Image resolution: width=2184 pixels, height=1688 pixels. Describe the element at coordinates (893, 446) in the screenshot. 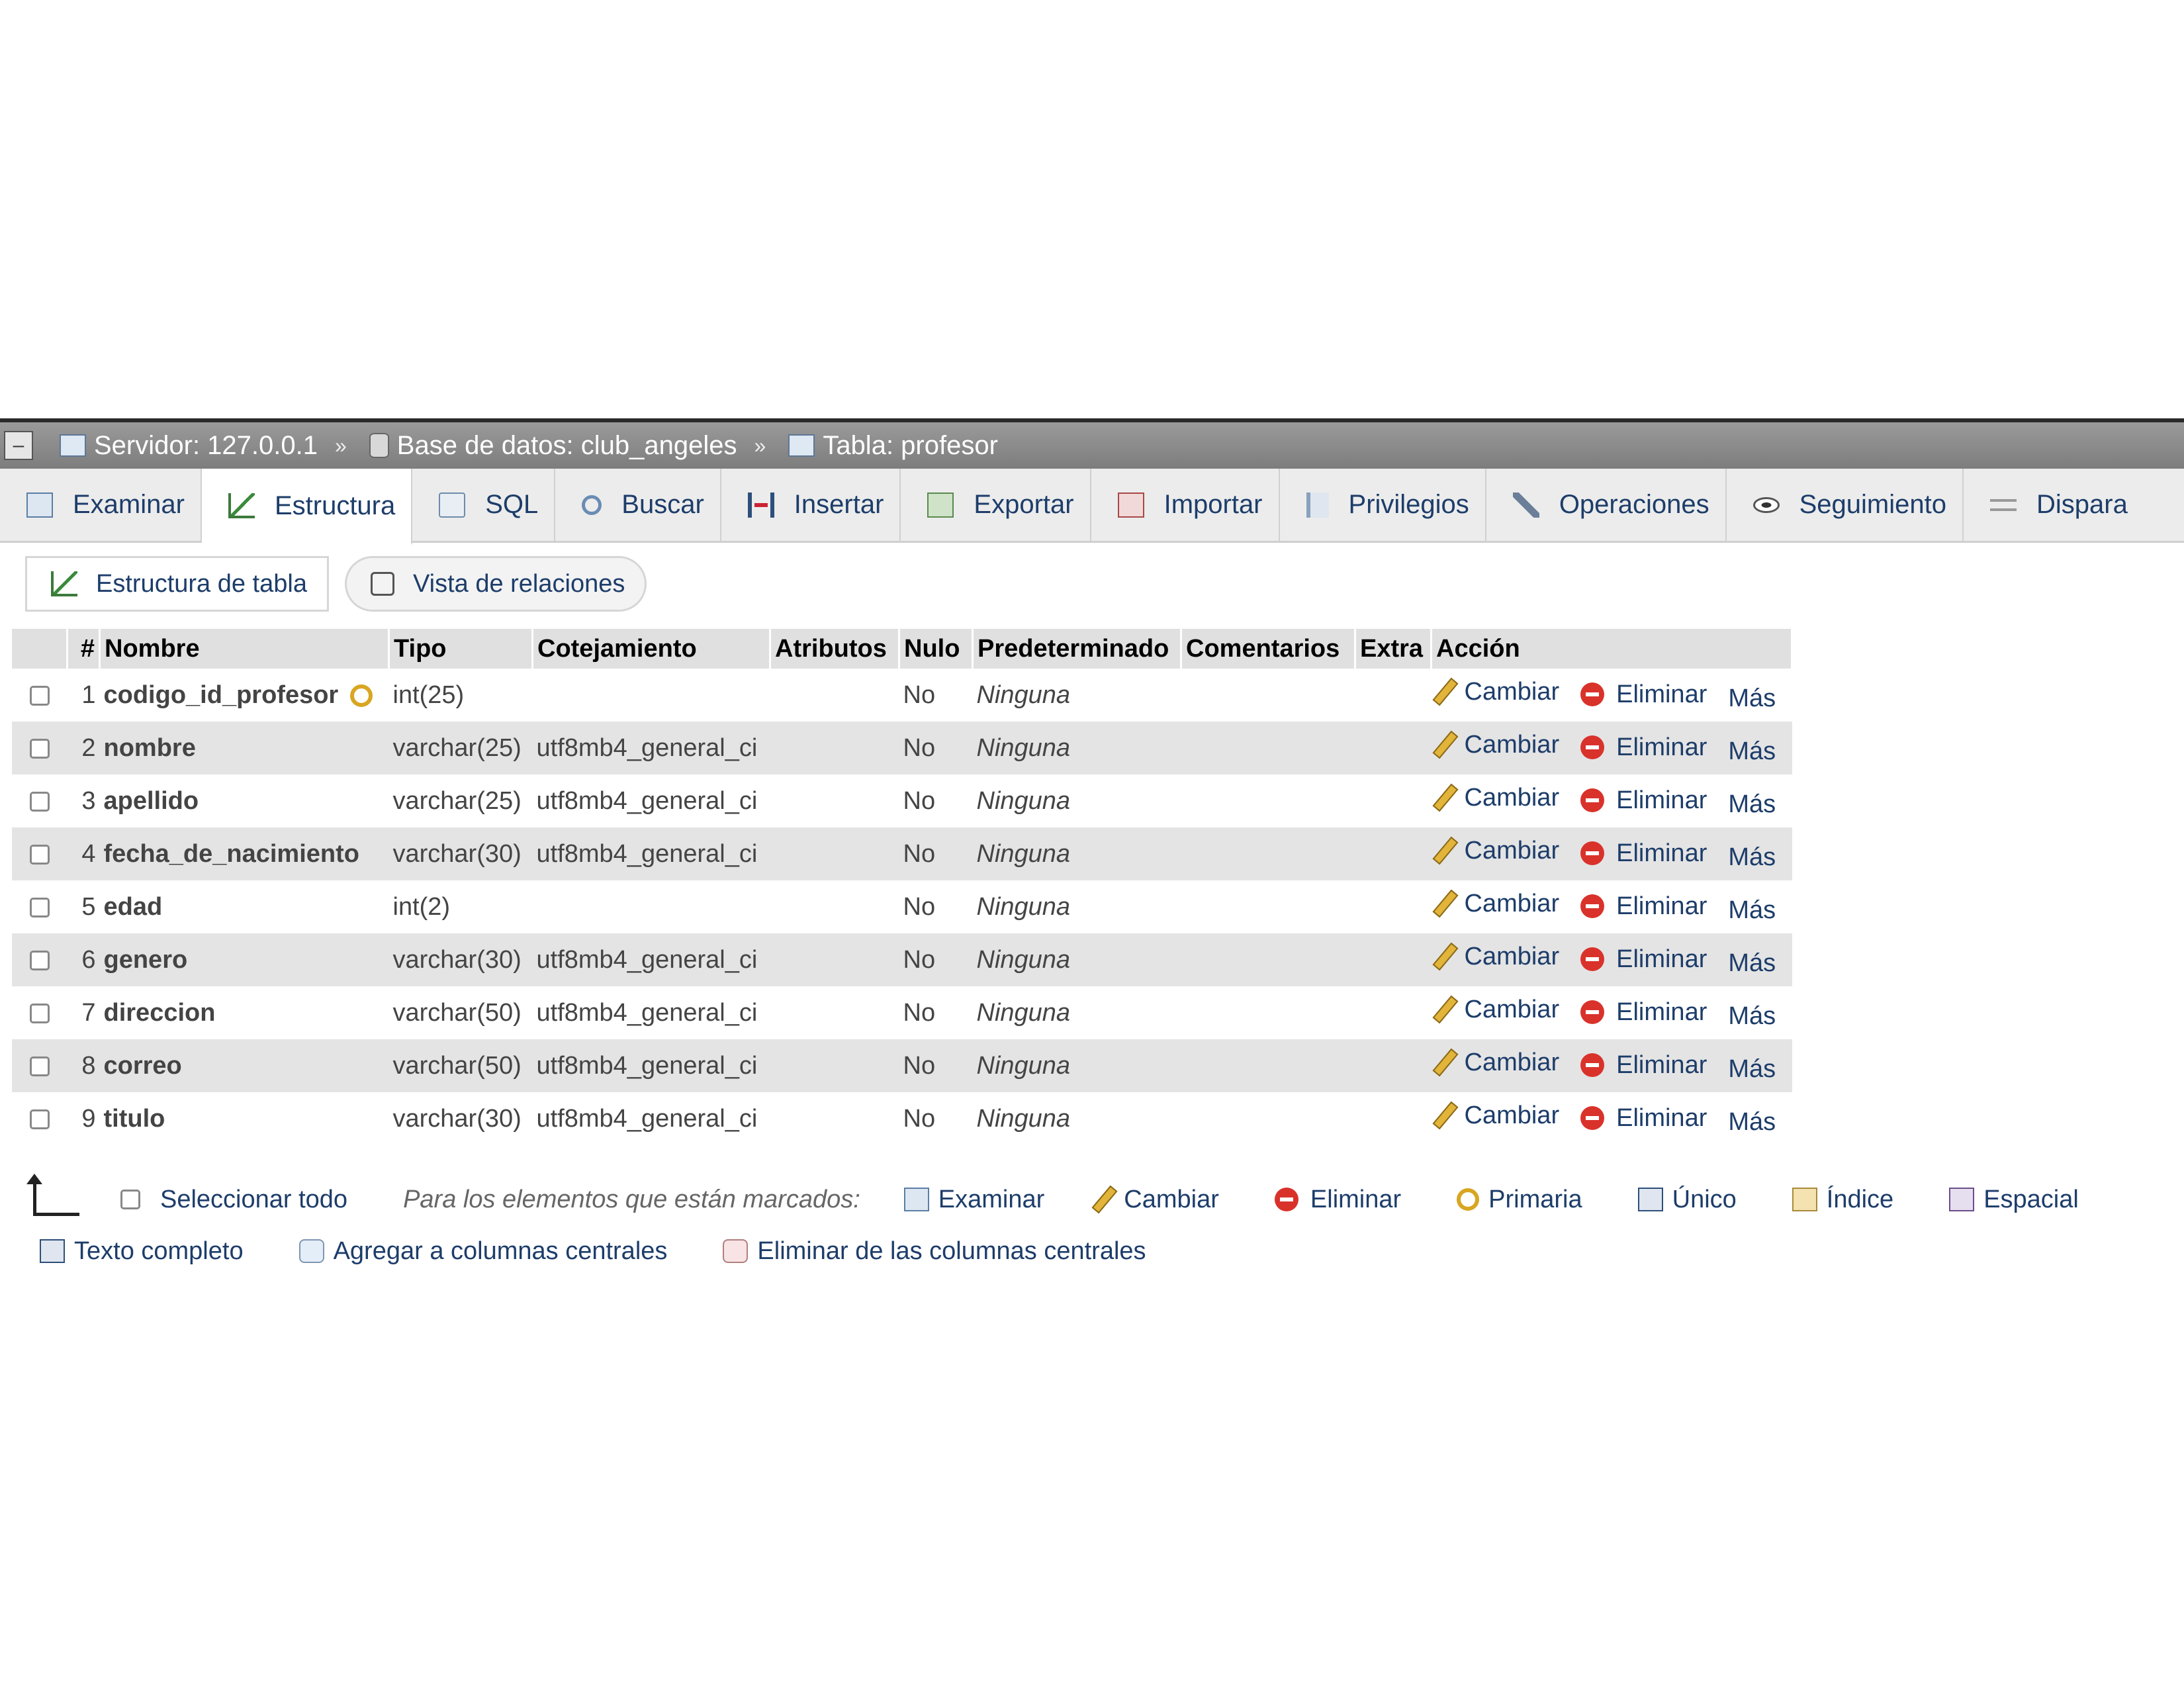

I see `breadcrumb-table: Tabla: profesor` at that location.